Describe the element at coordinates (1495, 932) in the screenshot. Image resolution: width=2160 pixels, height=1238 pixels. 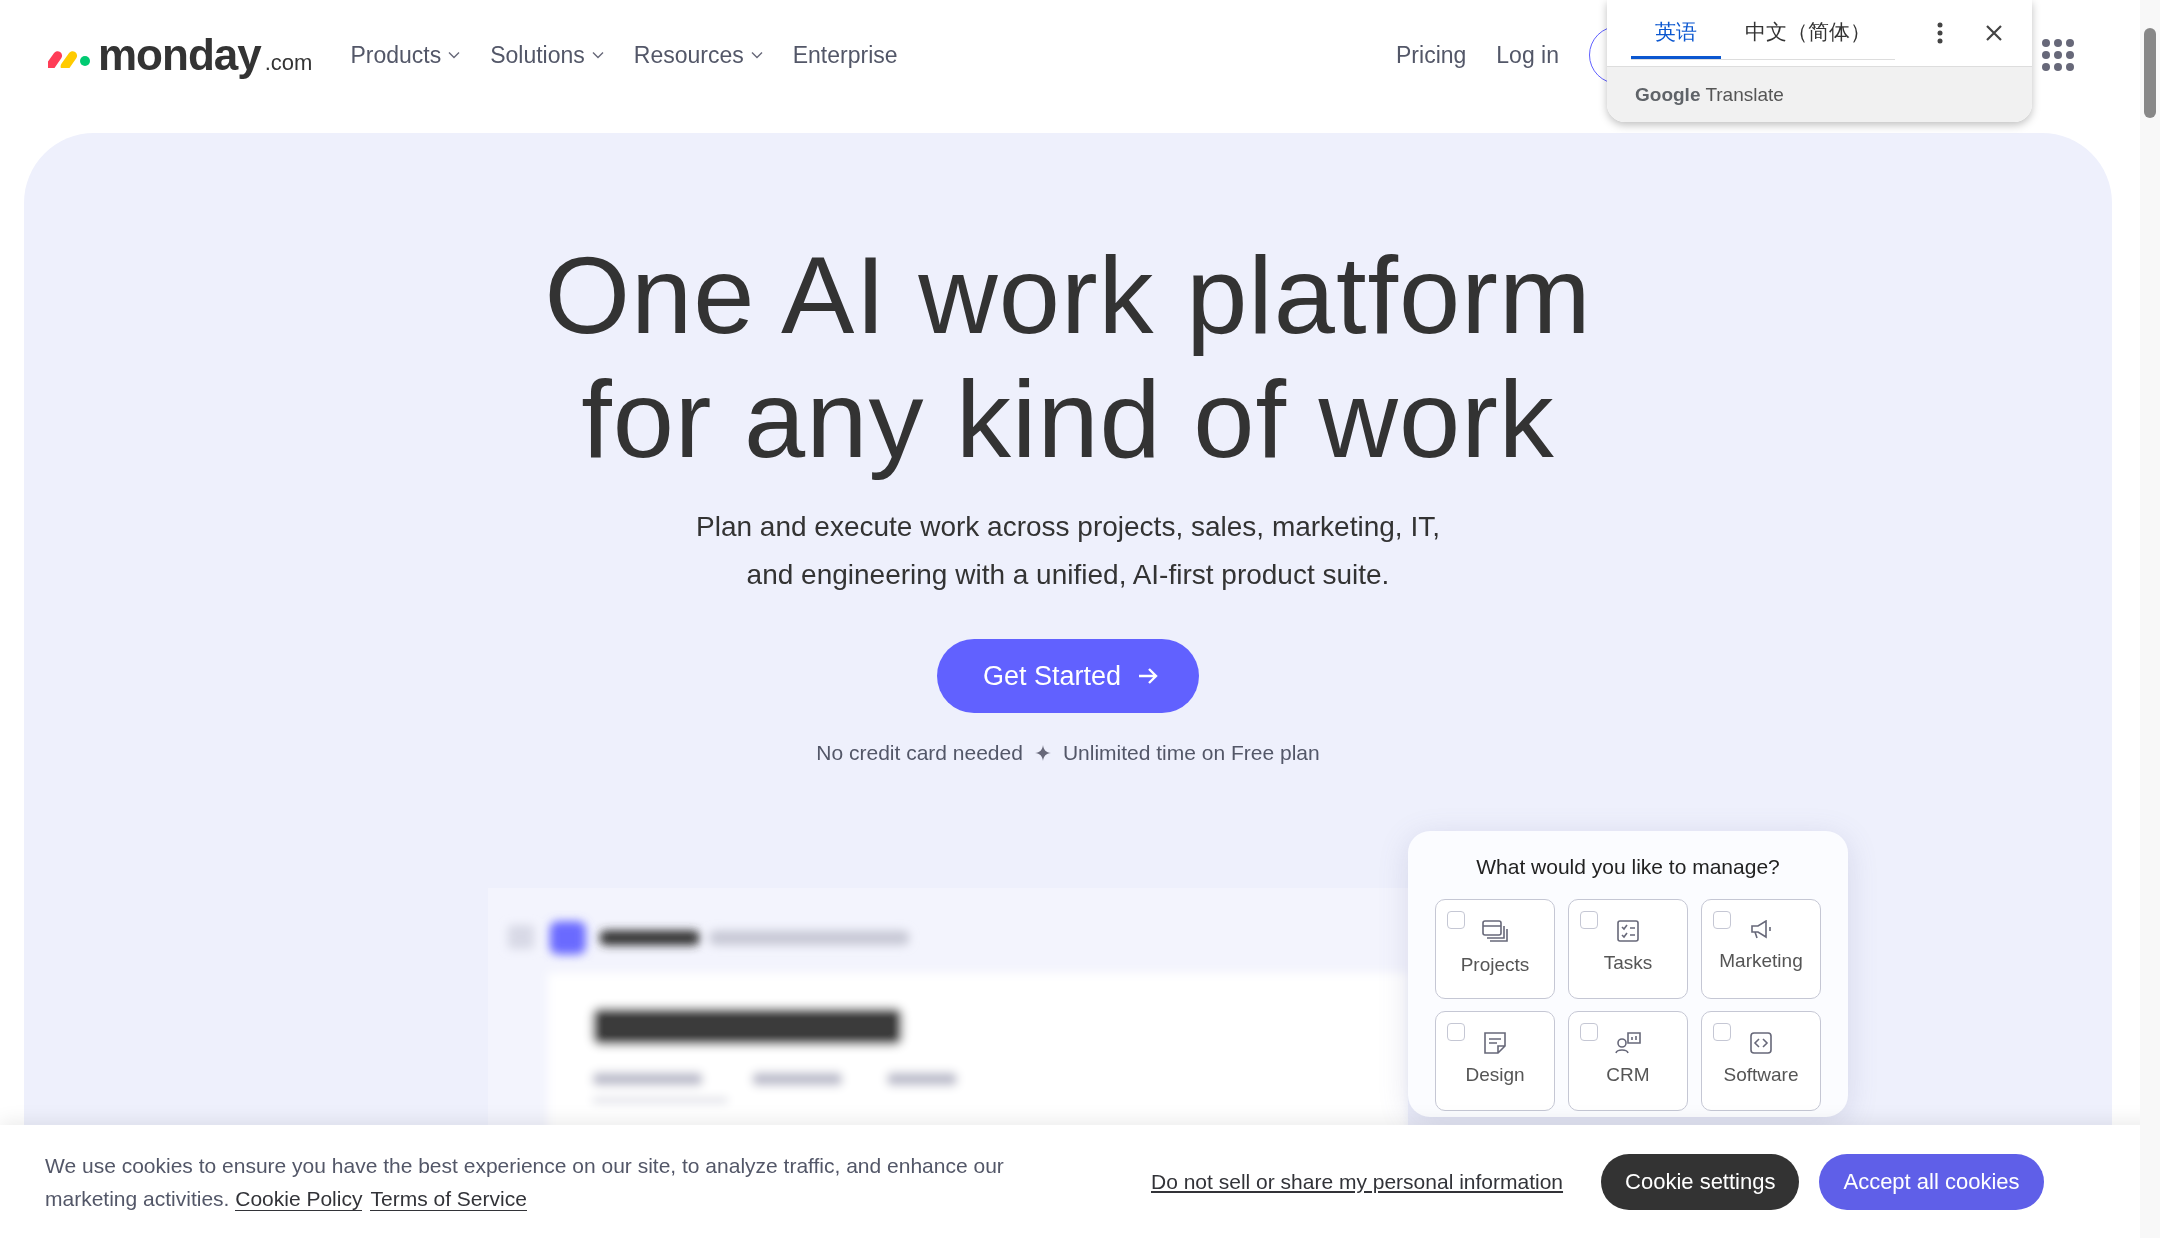
I see `stacked-windows-icon` at that location.